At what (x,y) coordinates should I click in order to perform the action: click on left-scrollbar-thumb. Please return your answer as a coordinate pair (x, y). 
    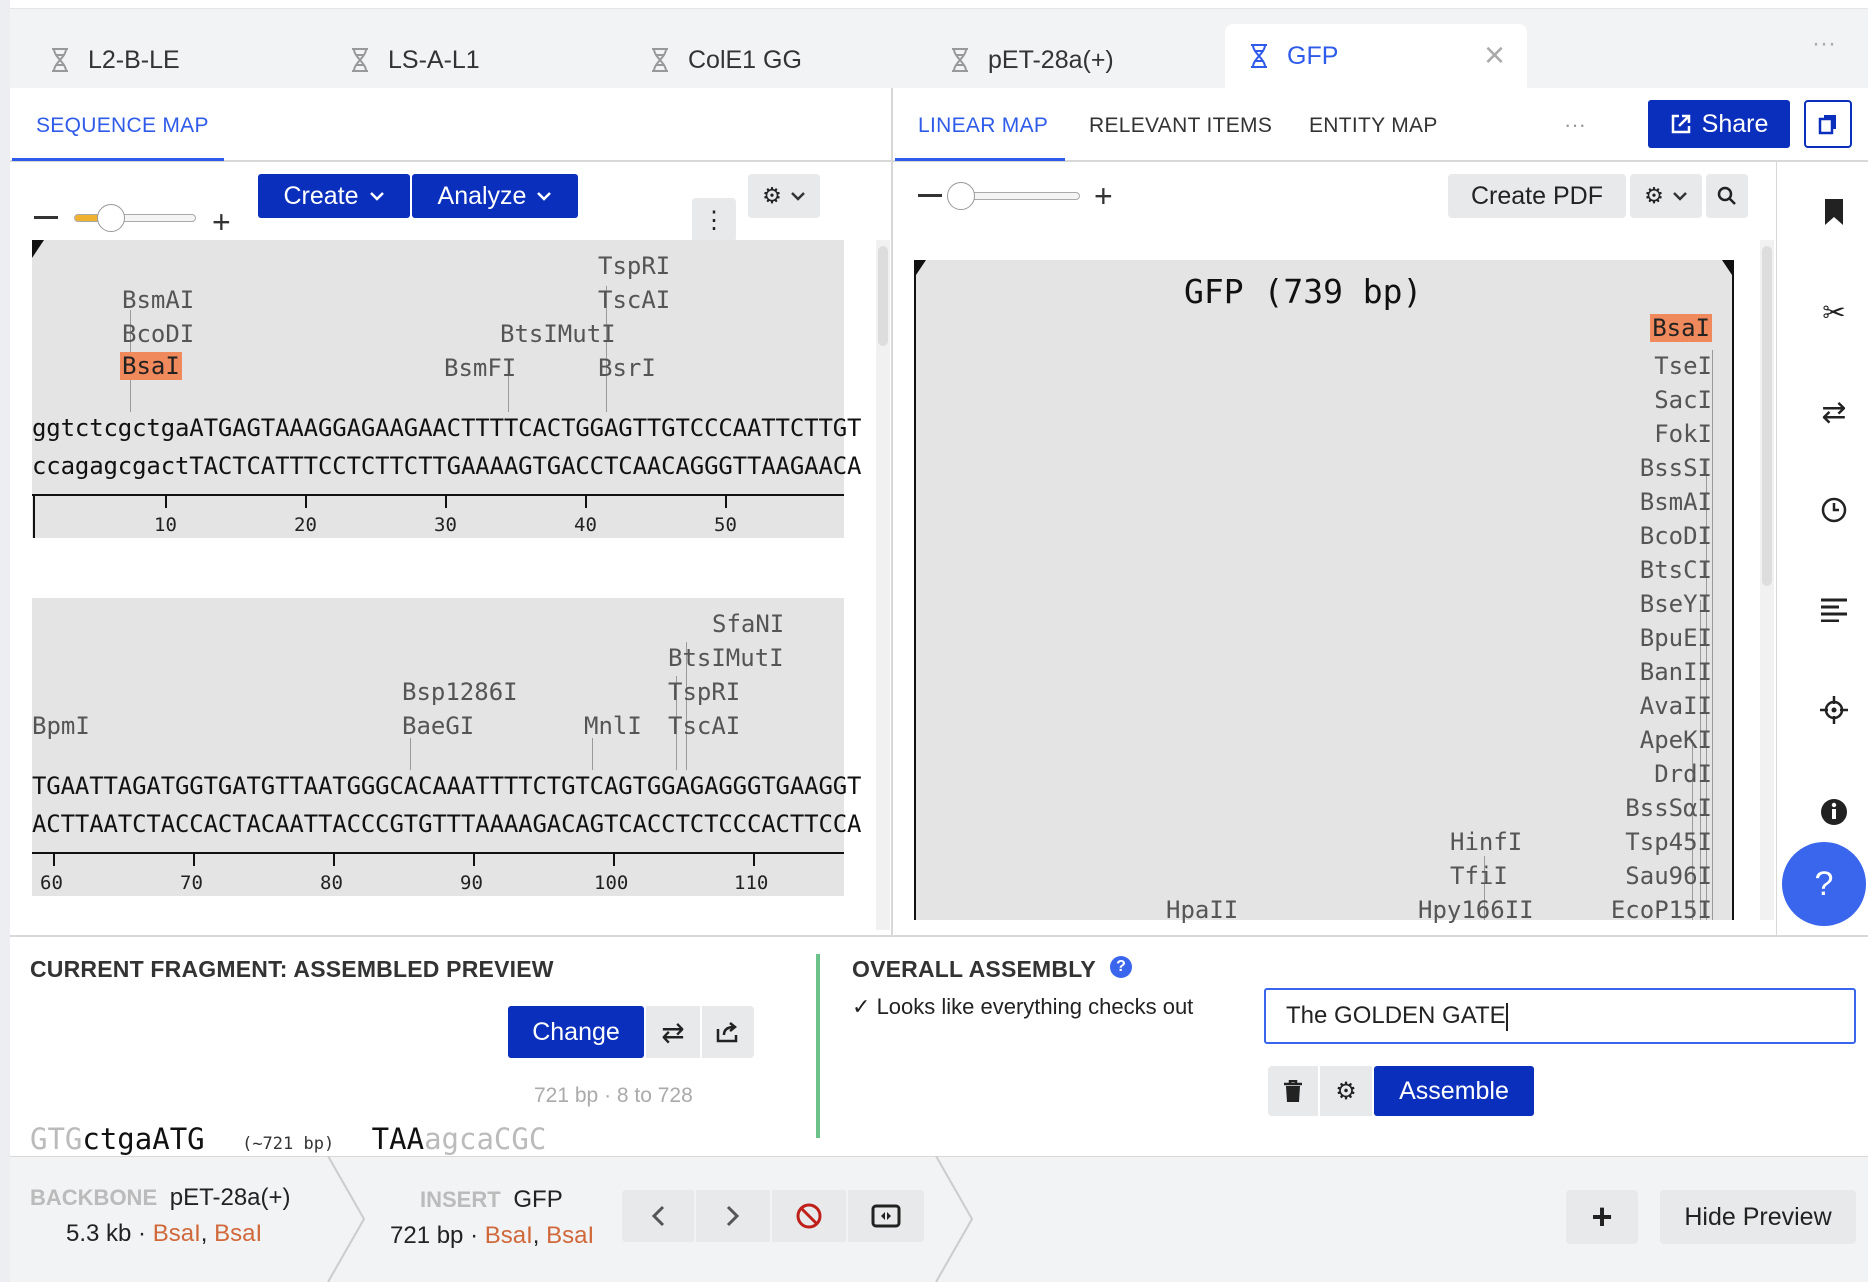
    Looking at the image, I should click on (883, 296).